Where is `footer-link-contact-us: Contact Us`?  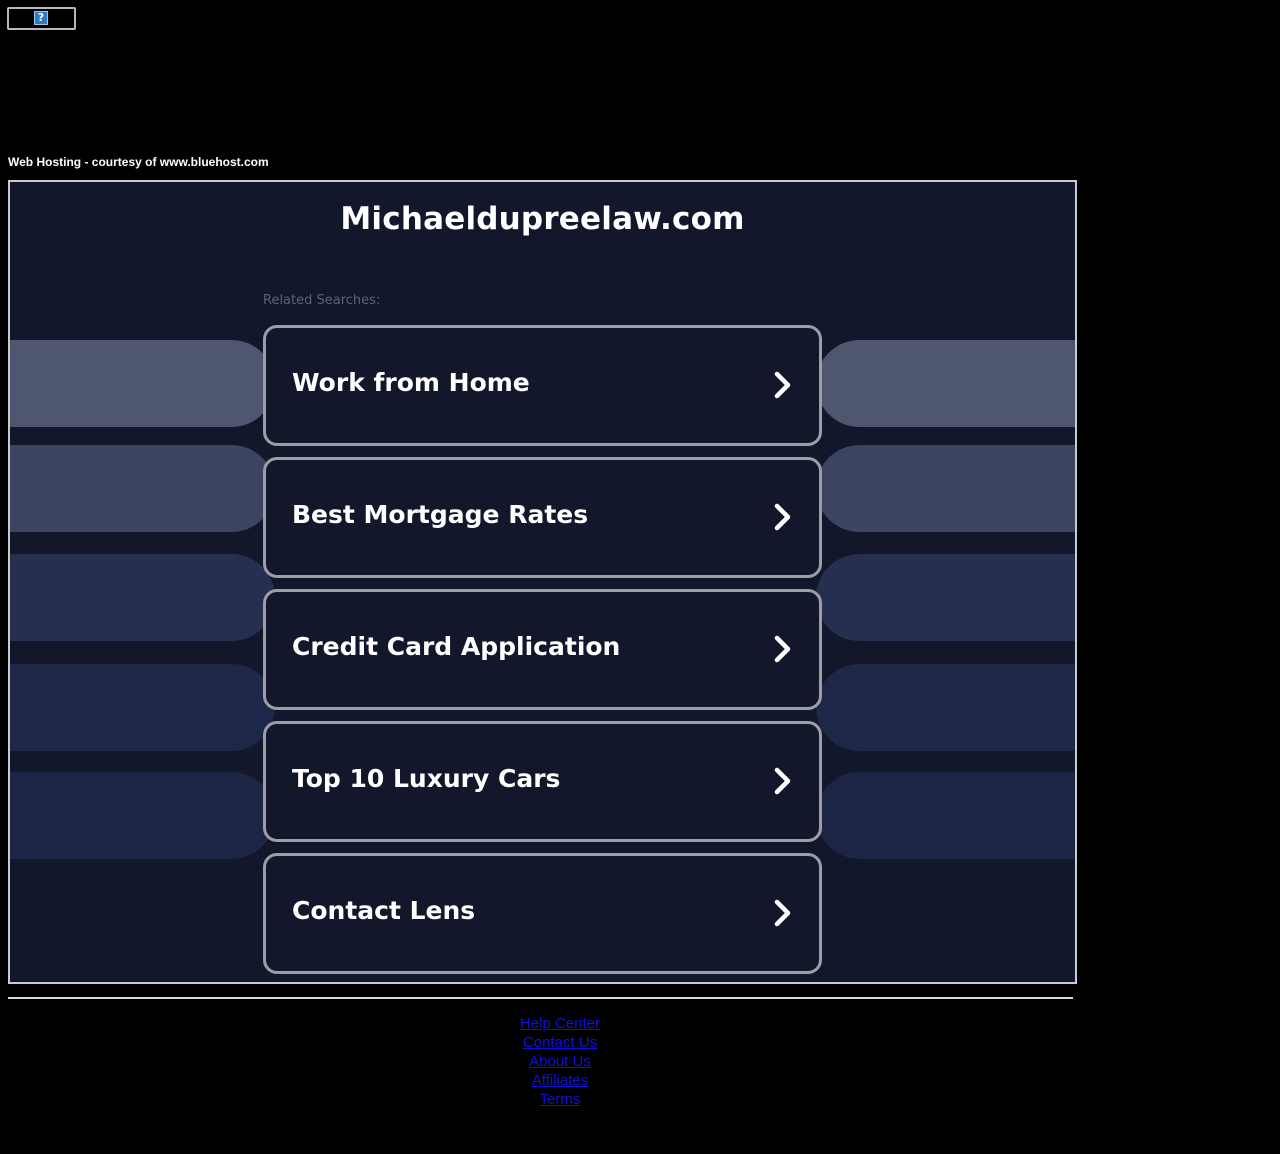 footer-link-contact-us: Contact Us is located at coordinates (560, 1042).